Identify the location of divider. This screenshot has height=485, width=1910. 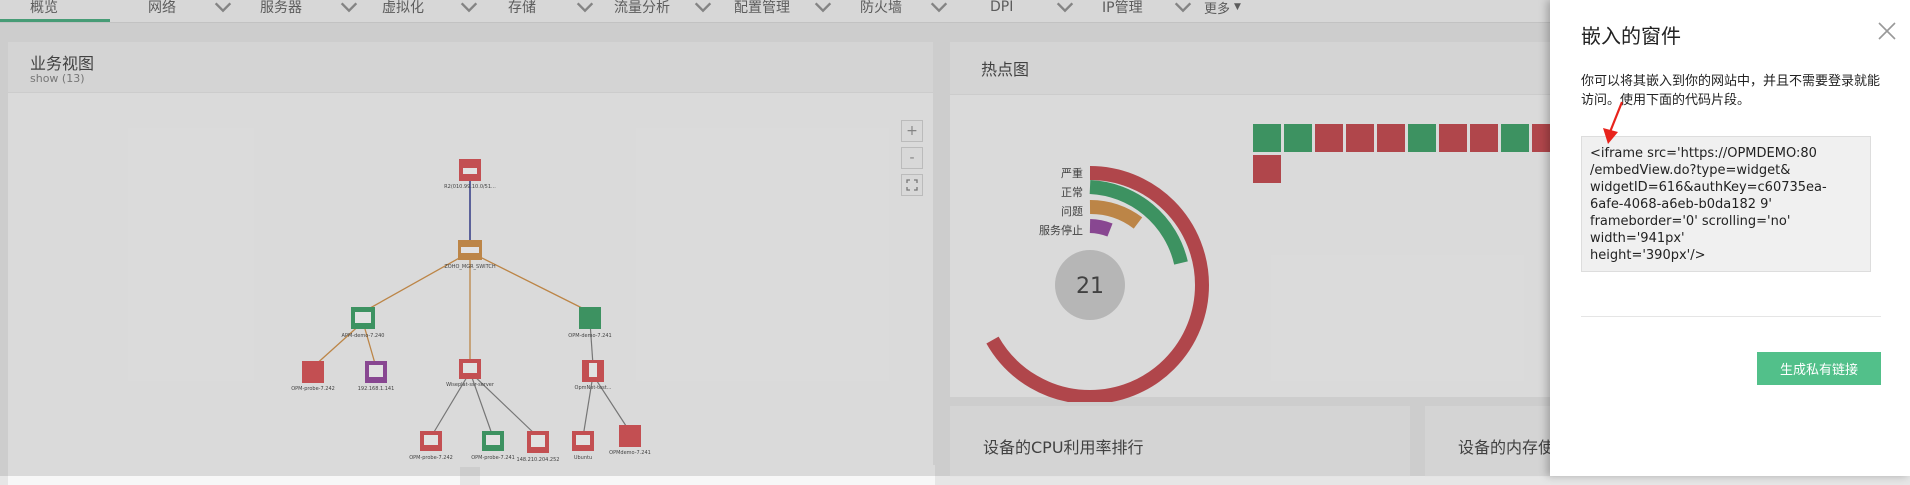
(1731, 316).